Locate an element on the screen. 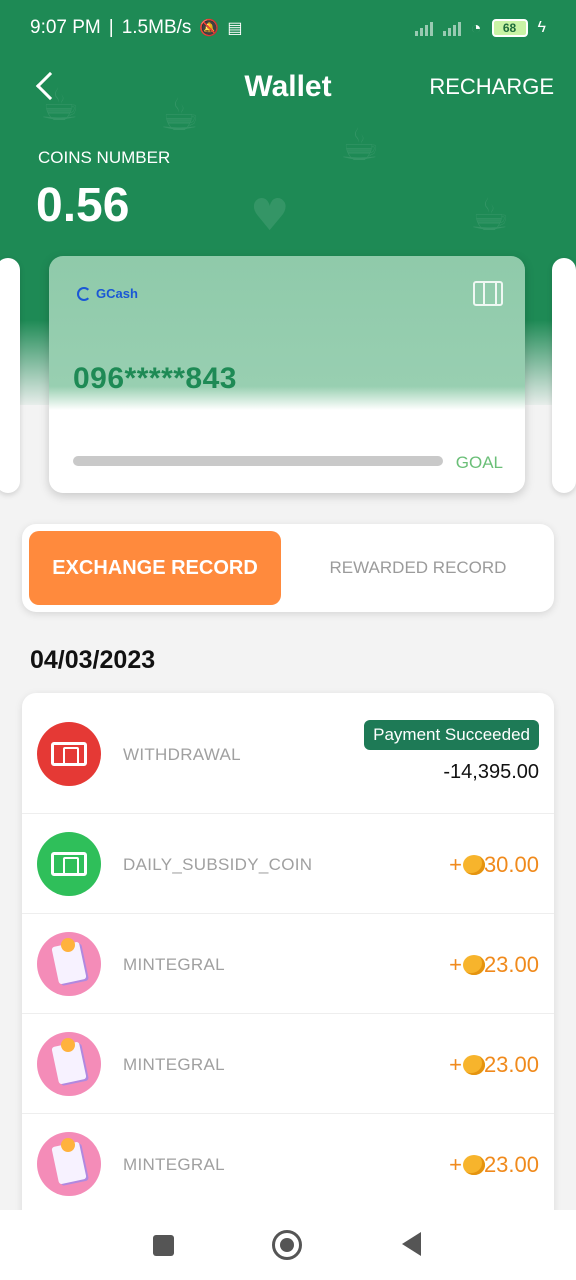  card-chip-icon is located at coordinates (488, 293).